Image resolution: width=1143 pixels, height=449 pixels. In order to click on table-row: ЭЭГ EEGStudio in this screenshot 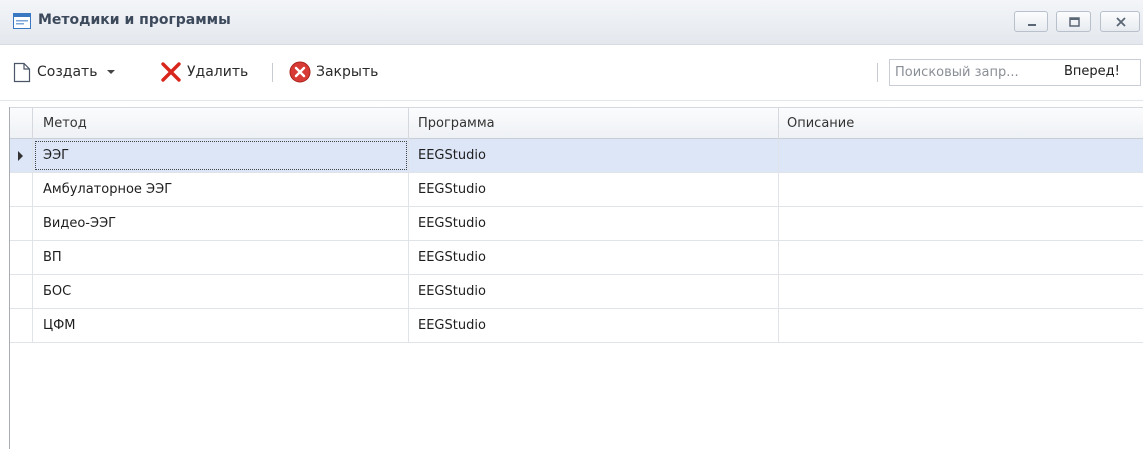, I will do `click(576, 156)`.